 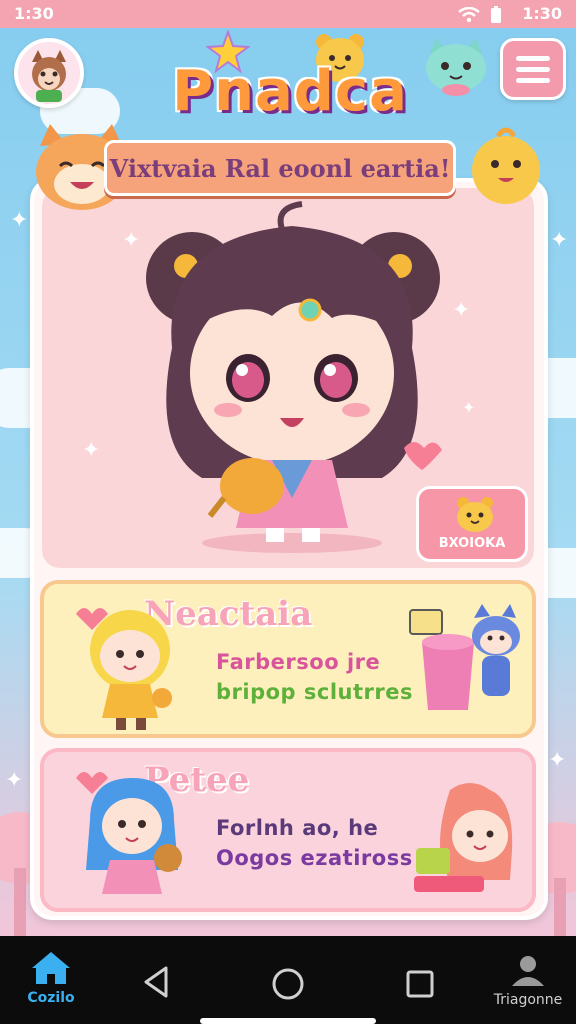 What do you see at coordinates (288, 1021) in the screenshot?
I see `gesture-home-indicator` at bounding box center [288, 1021].